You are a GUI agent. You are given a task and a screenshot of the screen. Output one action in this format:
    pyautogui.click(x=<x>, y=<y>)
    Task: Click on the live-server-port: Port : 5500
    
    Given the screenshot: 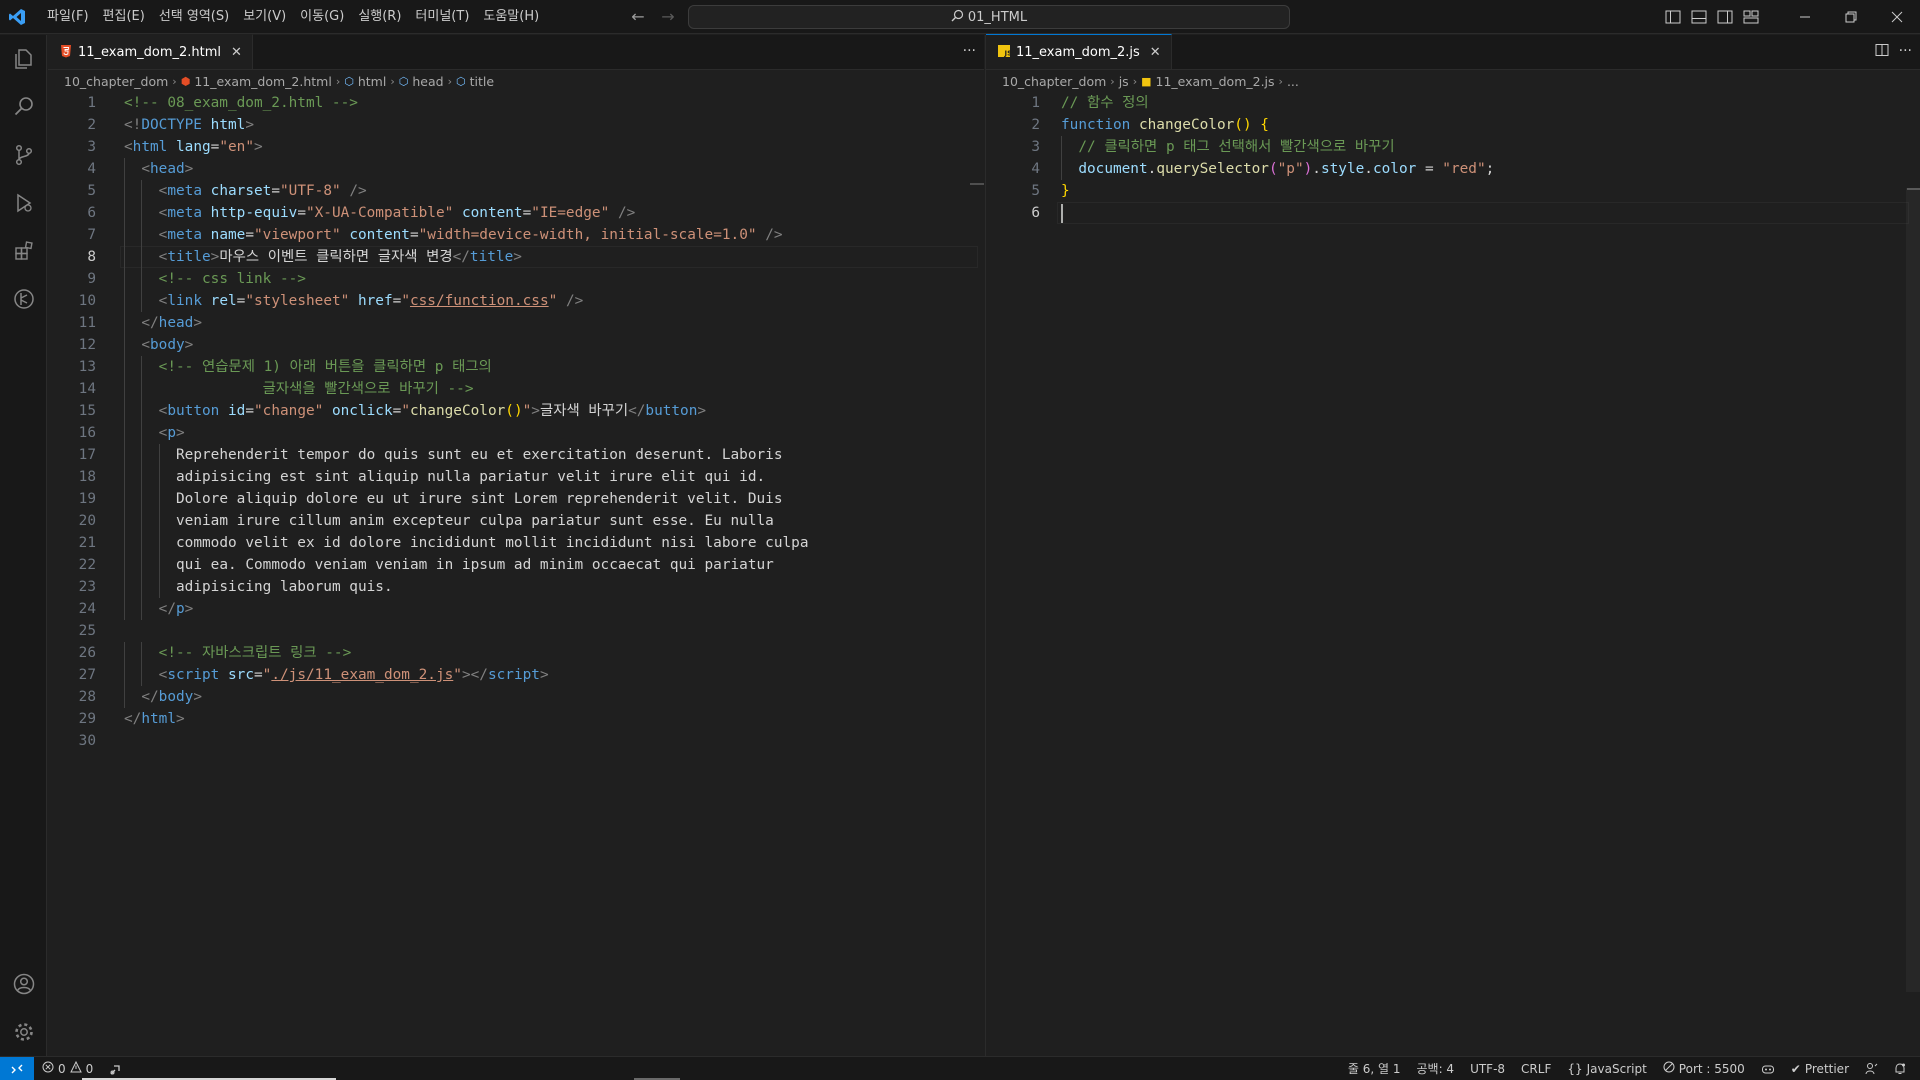 What is the action you would take?
    pyautogui.click(x=1704, y=1068)
    